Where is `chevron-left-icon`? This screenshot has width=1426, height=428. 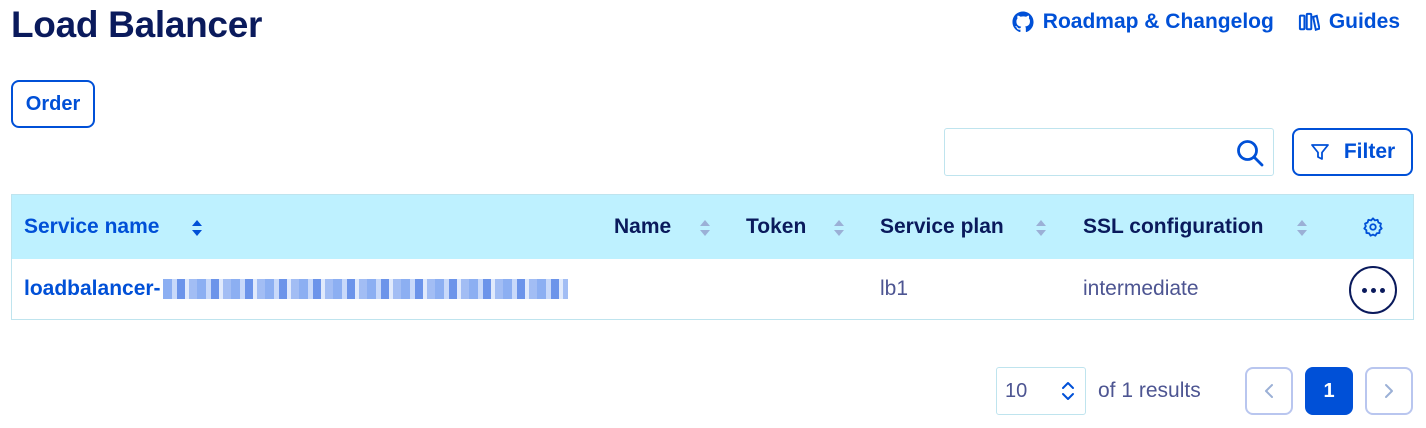 chevron-left-icon is located at coordinates (1269, 391).